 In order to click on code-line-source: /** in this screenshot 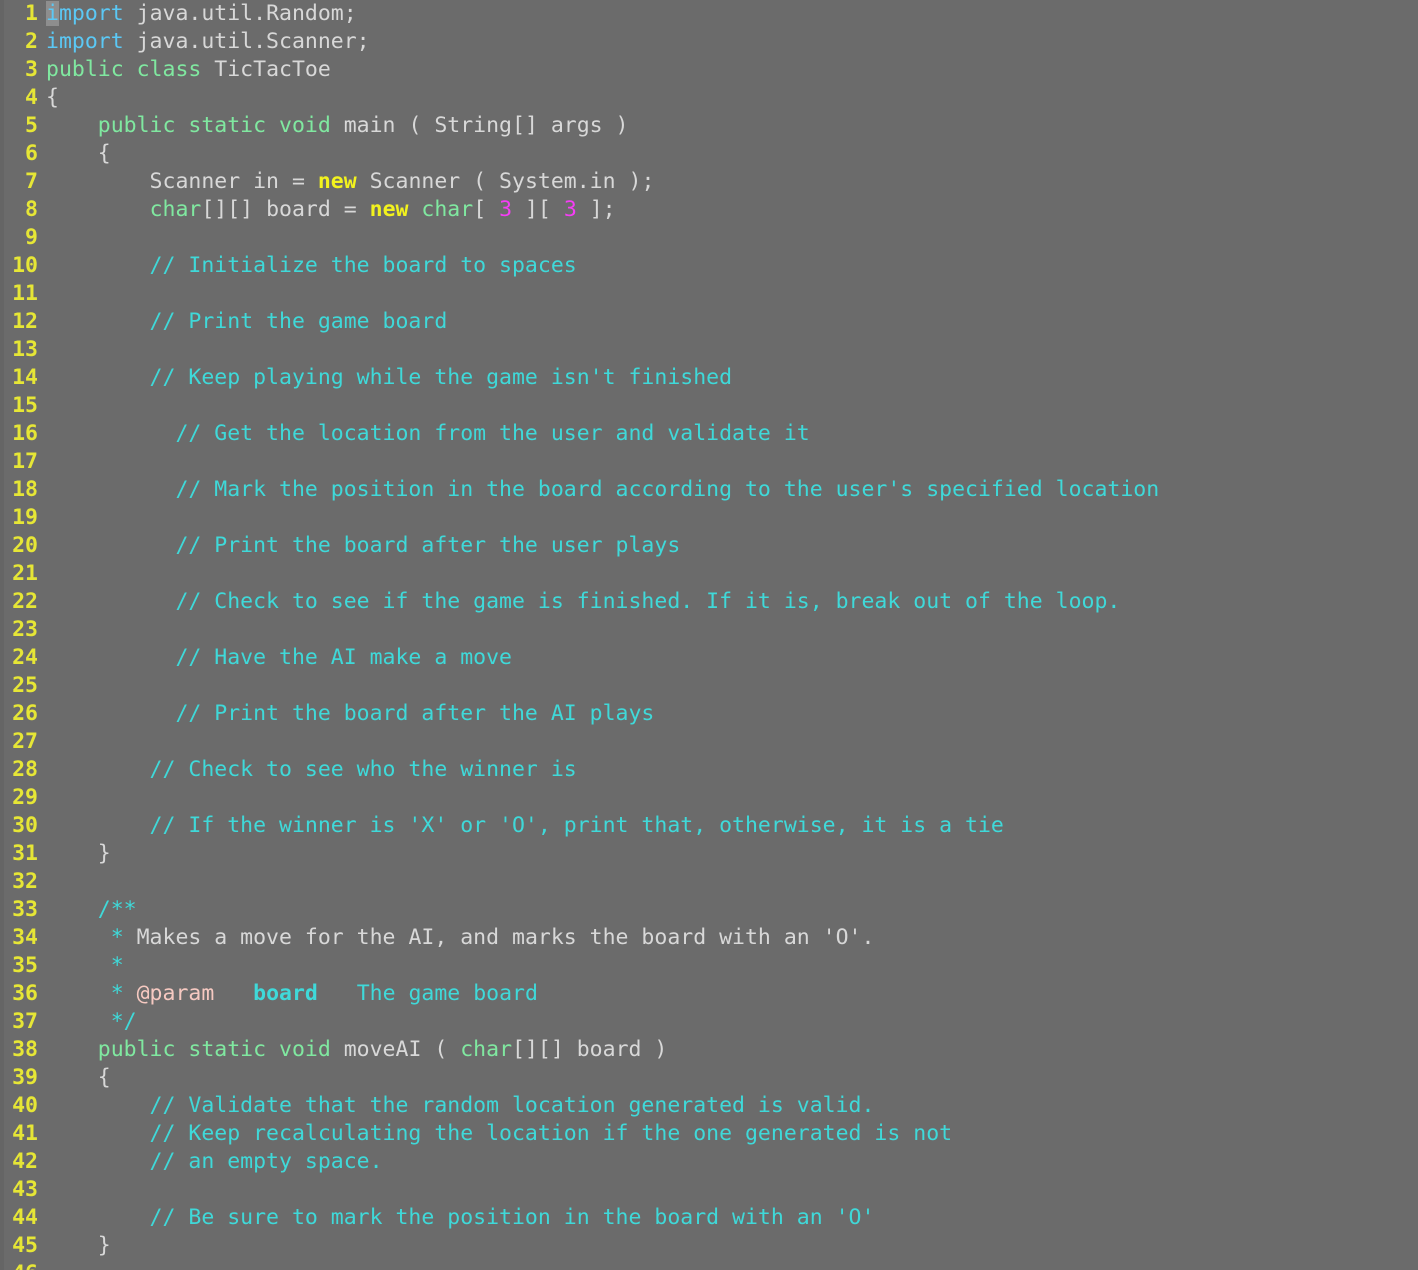, I will do `click(87, 910)`.